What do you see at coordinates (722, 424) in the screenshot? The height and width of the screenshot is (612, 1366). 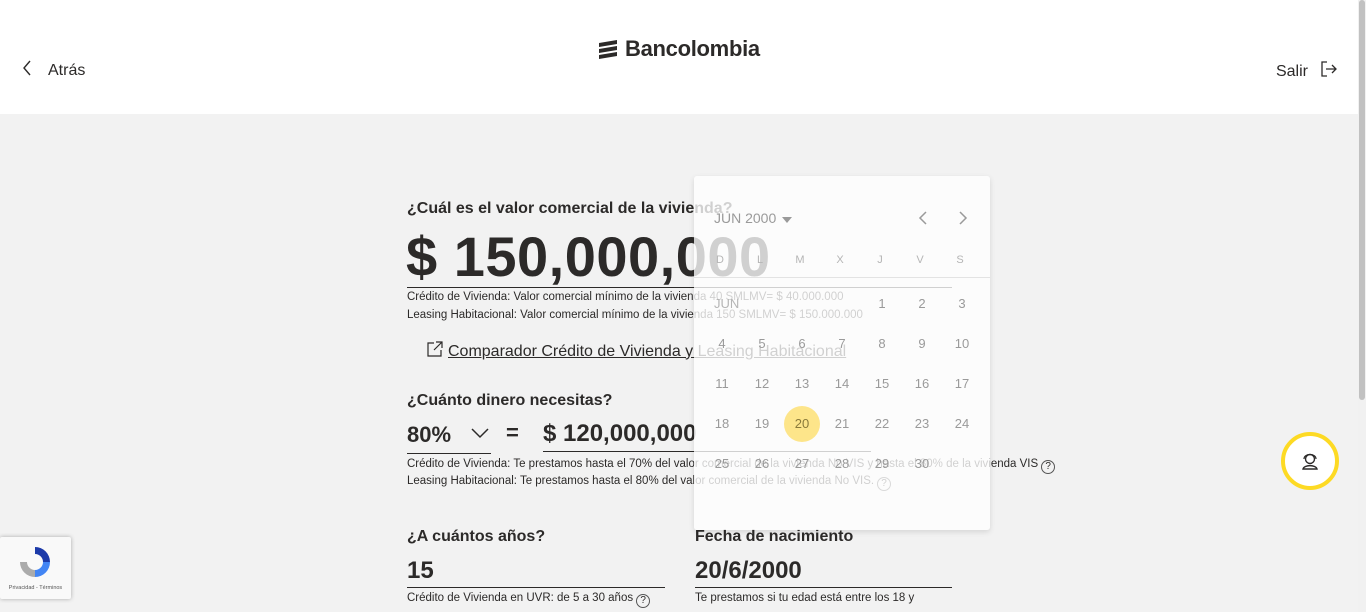 I see `calendar-day: 18` at bounding box center [722, 424].